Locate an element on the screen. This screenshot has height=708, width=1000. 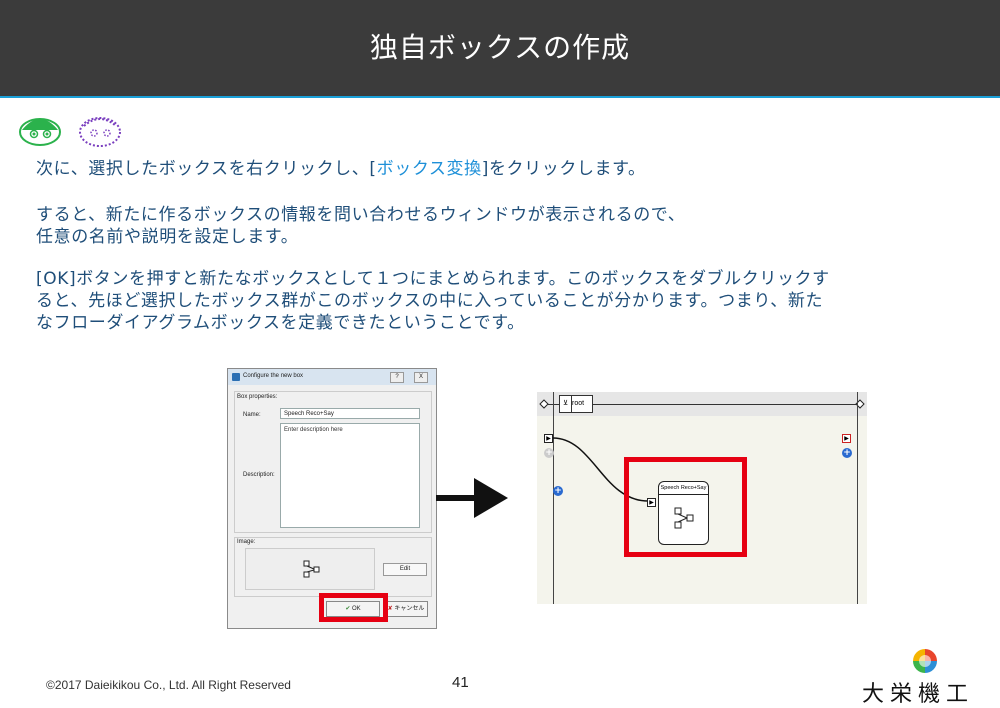
ok-highlight-frame is located at coordinates (353, 607).